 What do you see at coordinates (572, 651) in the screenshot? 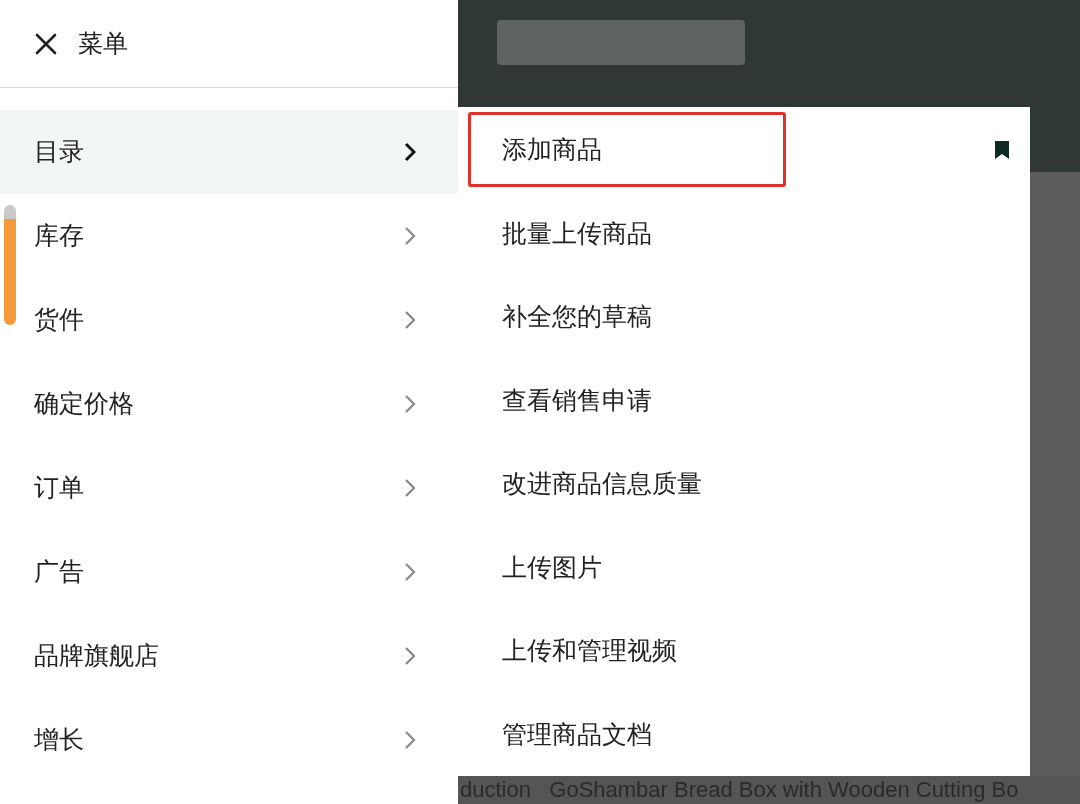
I see `submenu-item: 上传和管理视频` at bounding box center [572, 651].